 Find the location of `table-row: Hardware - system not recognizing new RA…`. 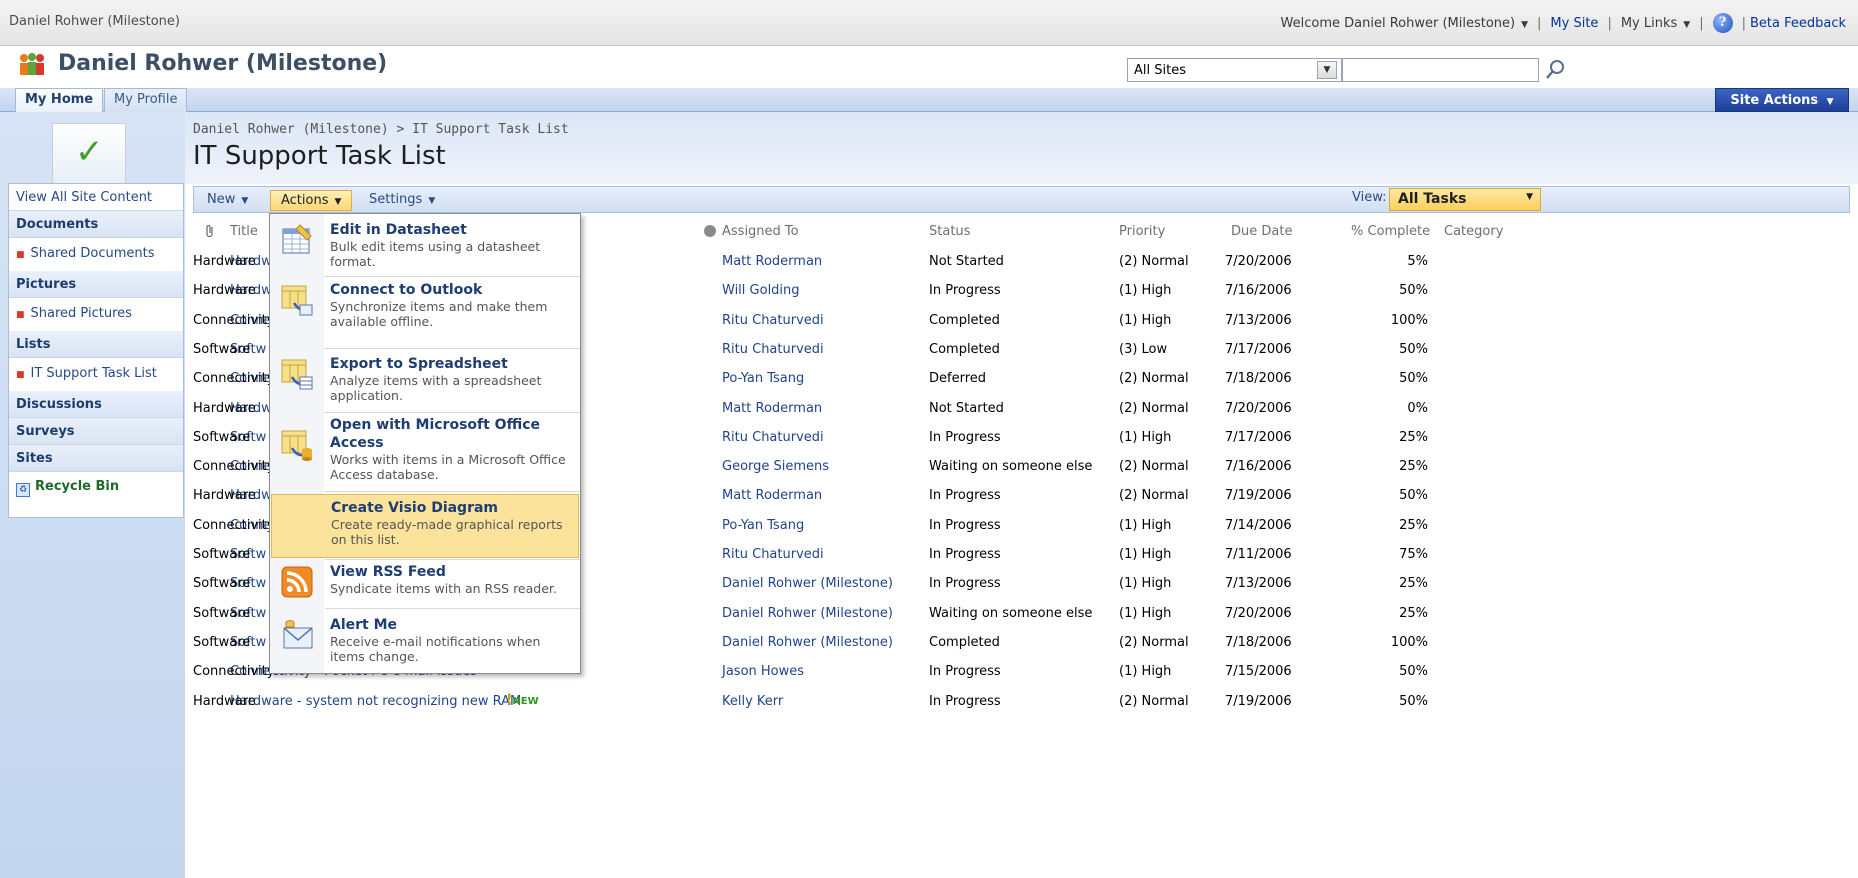

table-row: Hardware - system not recognizing new RA… is located at coordinates (1021, 701).